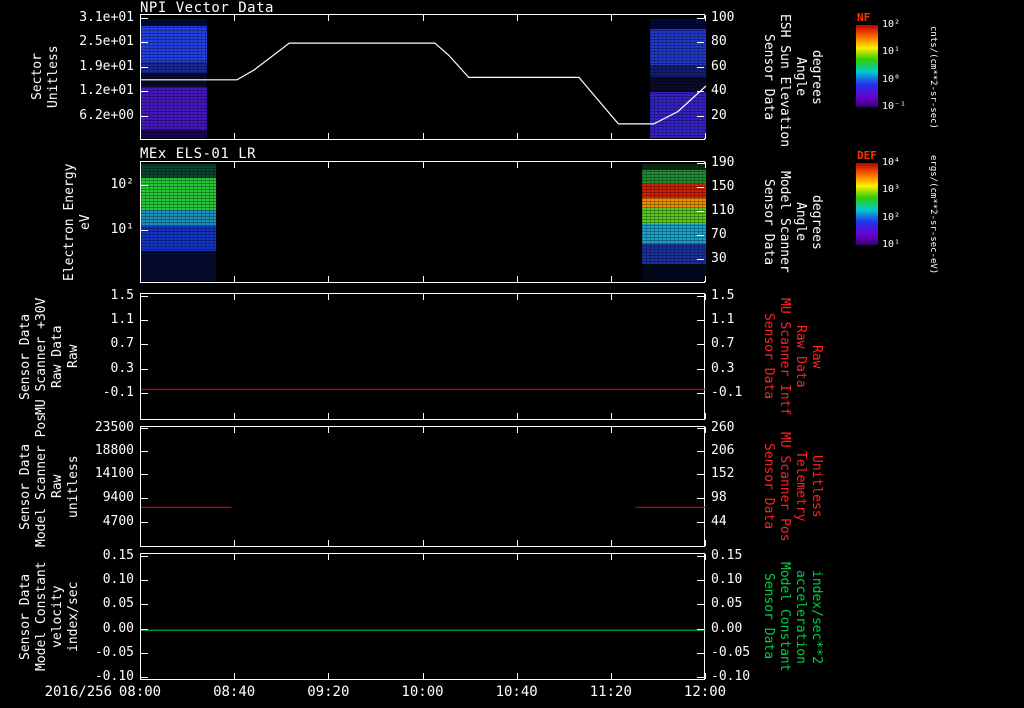 The height and width of the screenshot is (708, 1024). What do you see at coordinates (784, 356) in the screenshot?
I see `axis-title-line: MU Scanner Intf` at bounding box center [784, 356].